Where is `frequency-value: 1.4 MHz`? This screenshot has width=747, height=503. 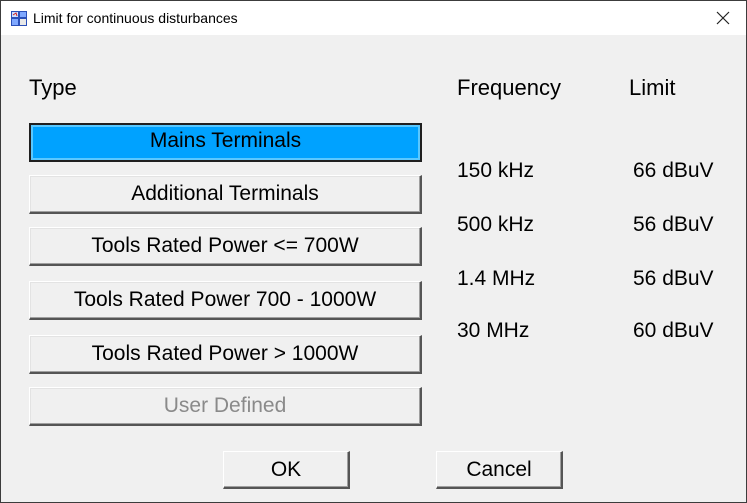 frequency-value: 1.4 MHz is located at coordinates (496, 278).